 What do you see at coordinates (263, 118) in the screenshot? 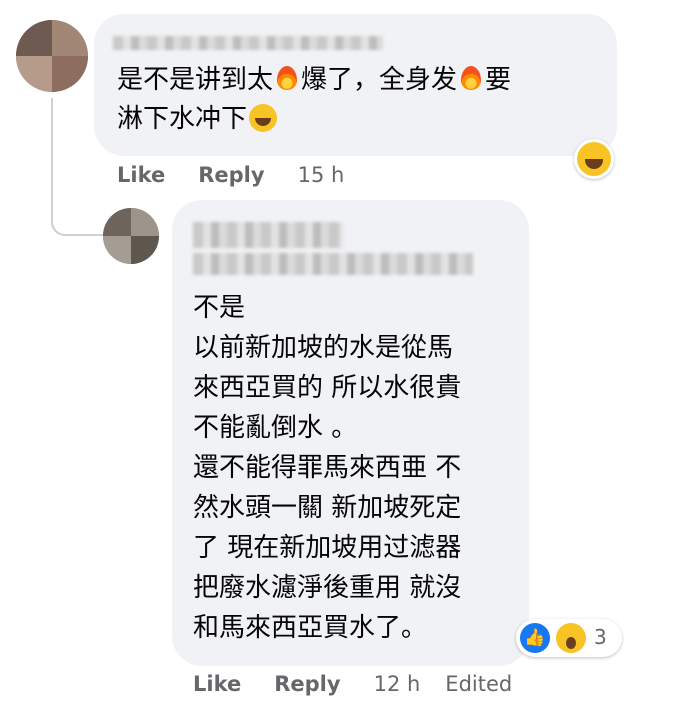
I see `laughing-emoji-icon` at bounding box center [263, 118].